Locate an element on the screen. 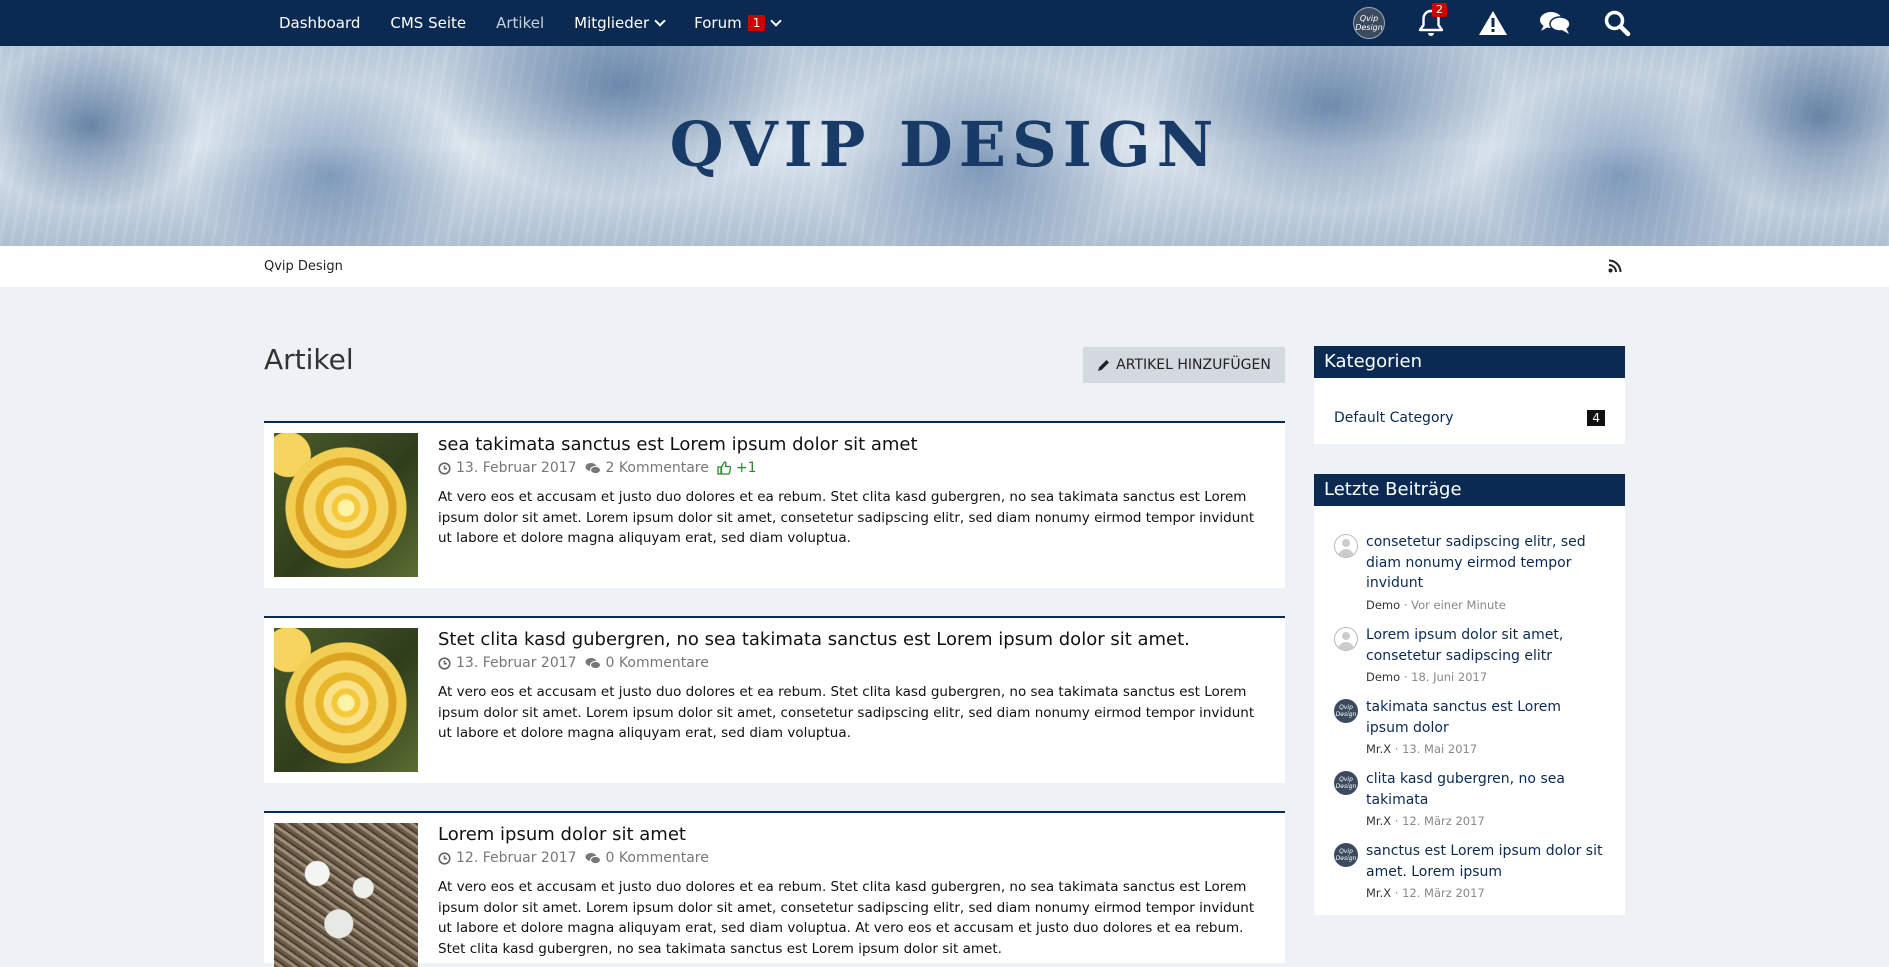  search-icon is located at coordinates (1617, 23).